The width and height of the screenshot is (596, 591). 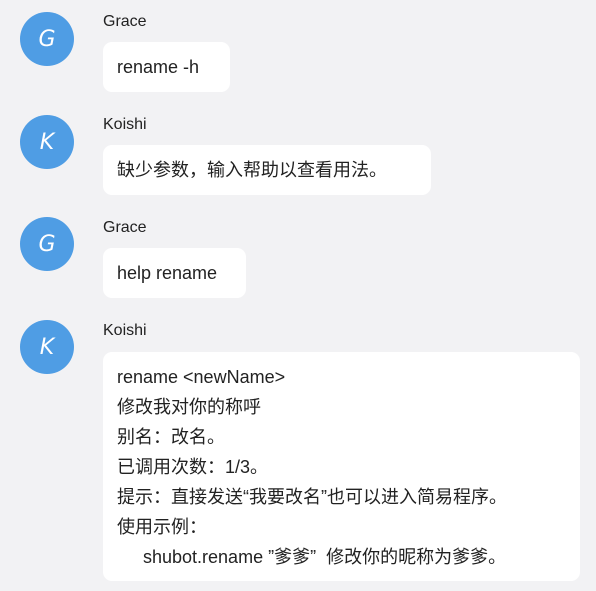 I want to click on message-line: rename <newName>, so click(x=201, y=377).